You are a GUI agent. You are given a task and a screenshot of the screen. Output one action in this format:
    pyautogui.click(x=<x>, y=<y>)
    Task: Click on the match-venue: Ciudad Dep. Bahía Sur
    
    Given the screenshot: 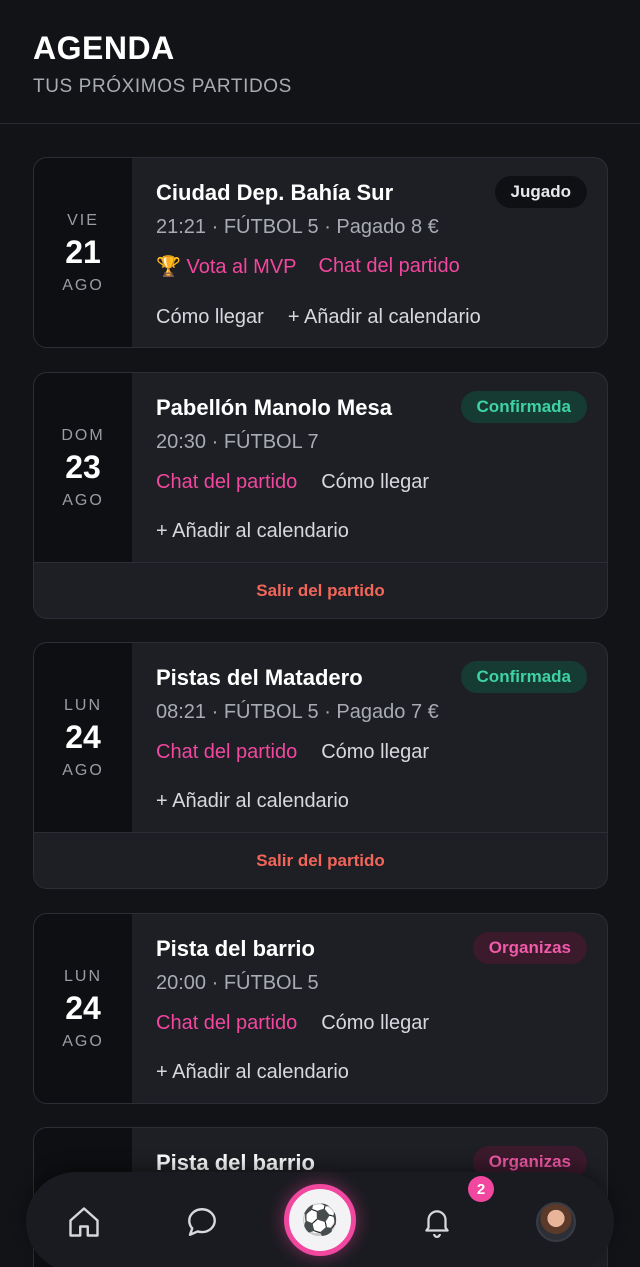 What is the action you would take?
    pyautogui.click(x=275, y=192)
    